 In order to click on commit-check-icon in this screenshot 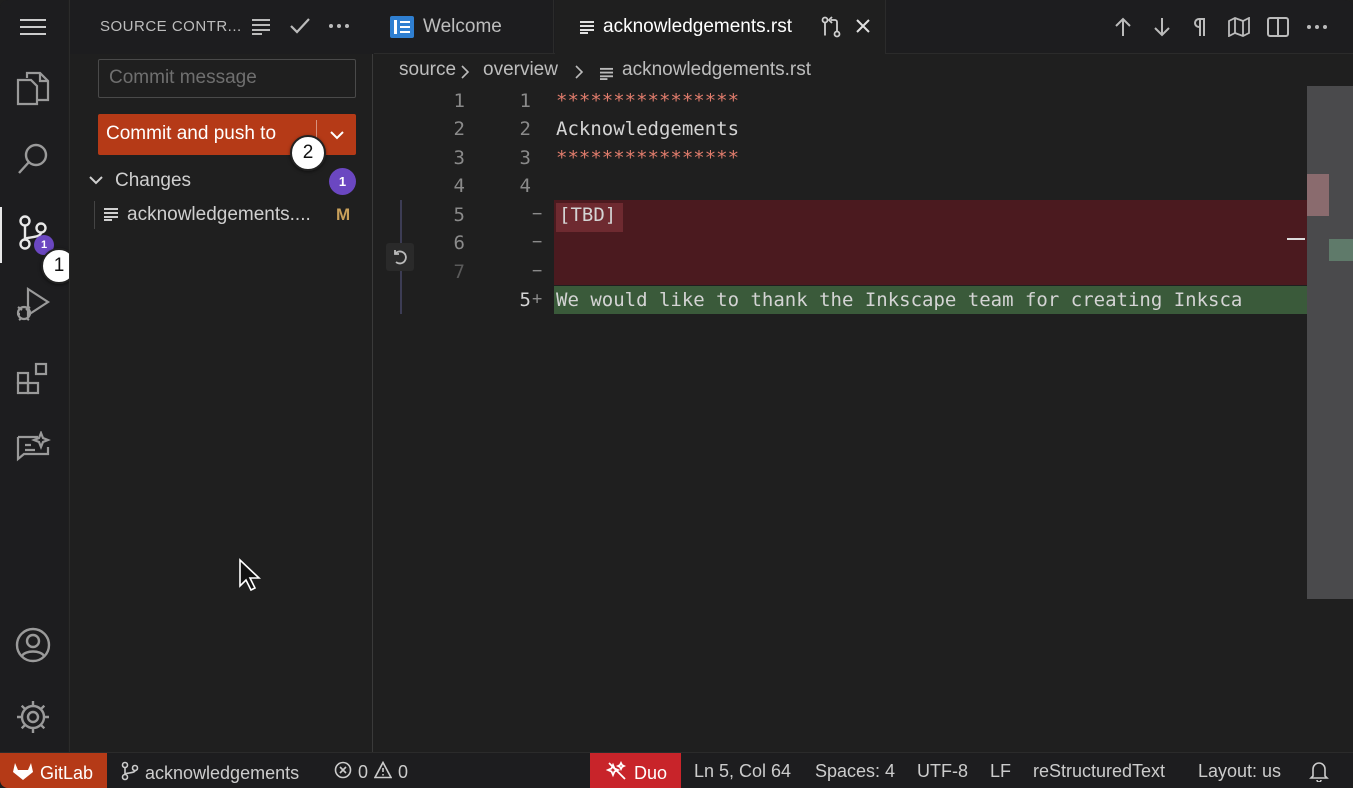, I will do `click(300, 26)`.